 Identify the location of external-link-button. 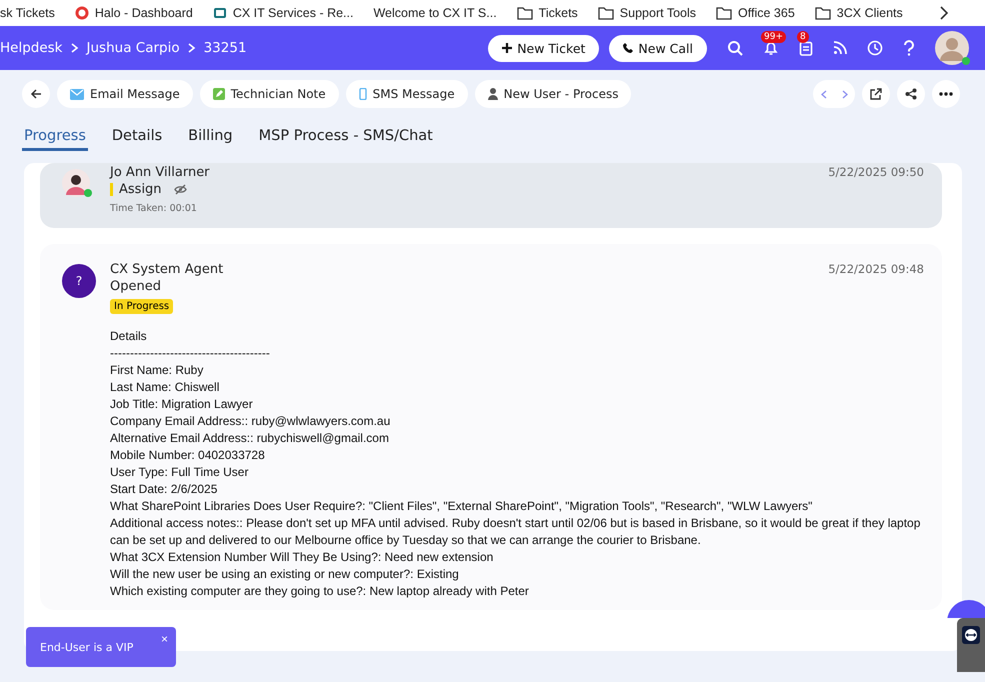
(876, 94).